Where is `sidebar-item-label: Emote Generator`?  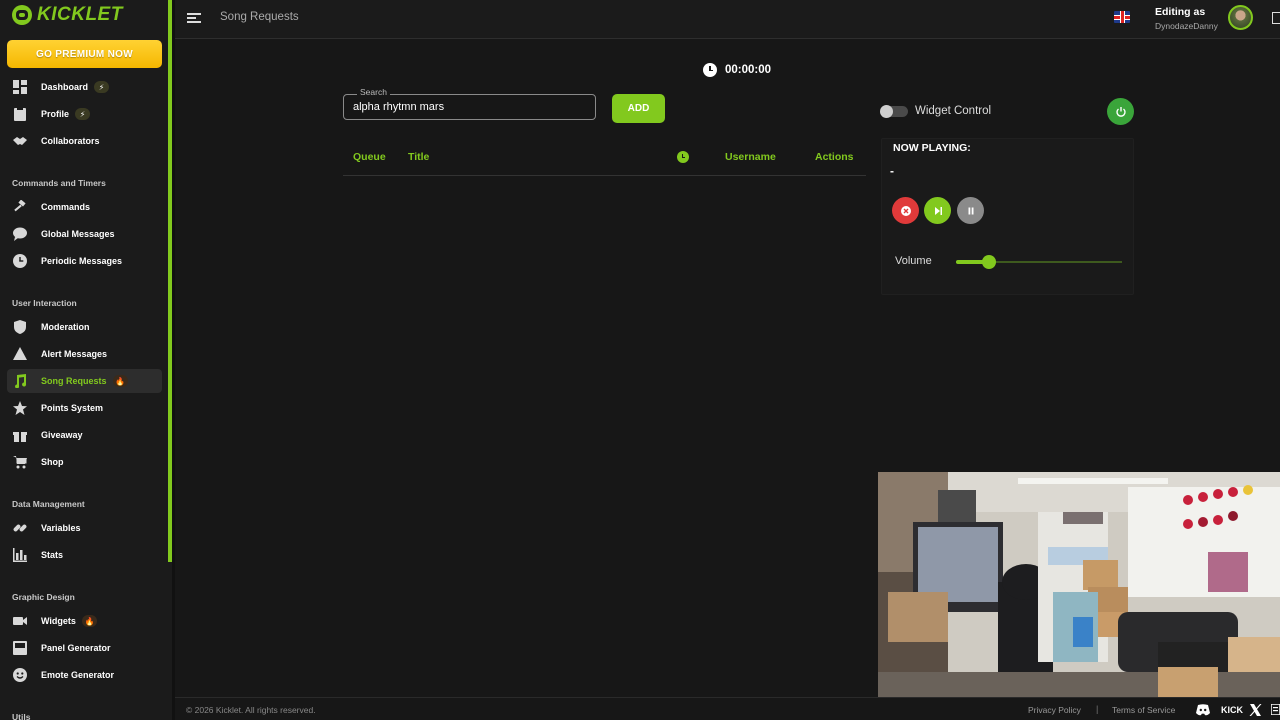
sidebar-item-label: Emote Generator is located at coordinates (78, 675).